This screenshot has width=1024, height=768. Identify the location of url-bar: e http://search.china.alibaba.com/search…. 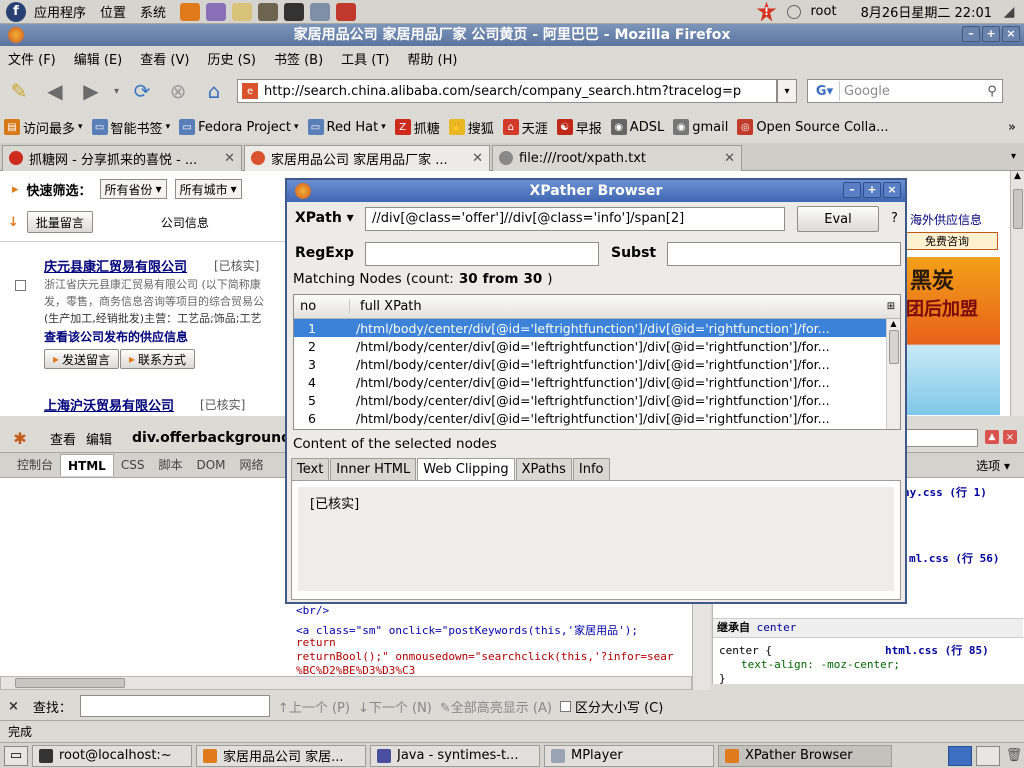
(507, 91).